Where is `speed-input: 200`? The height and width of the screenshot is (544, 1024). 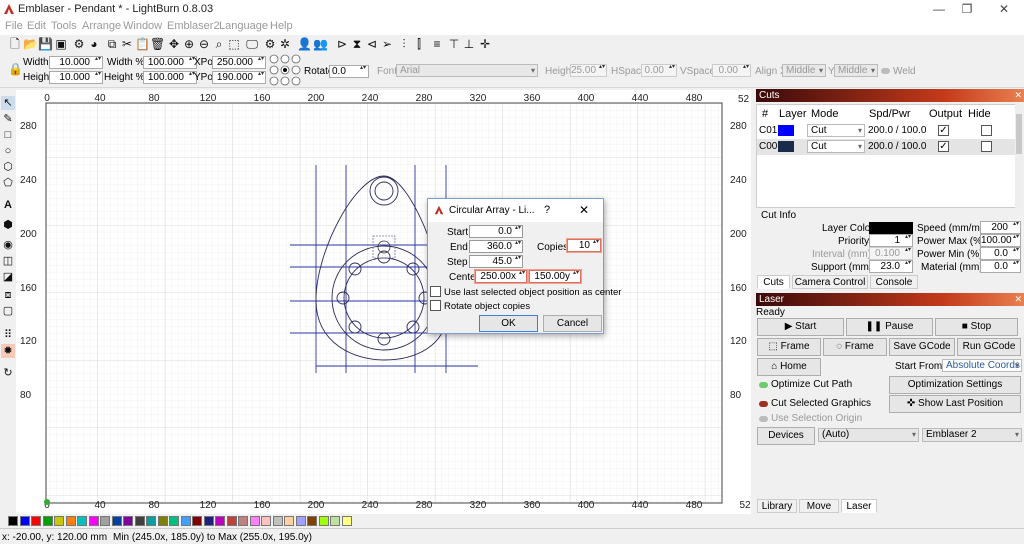
speed-input: 200 is located at coordinates (1000, 227).